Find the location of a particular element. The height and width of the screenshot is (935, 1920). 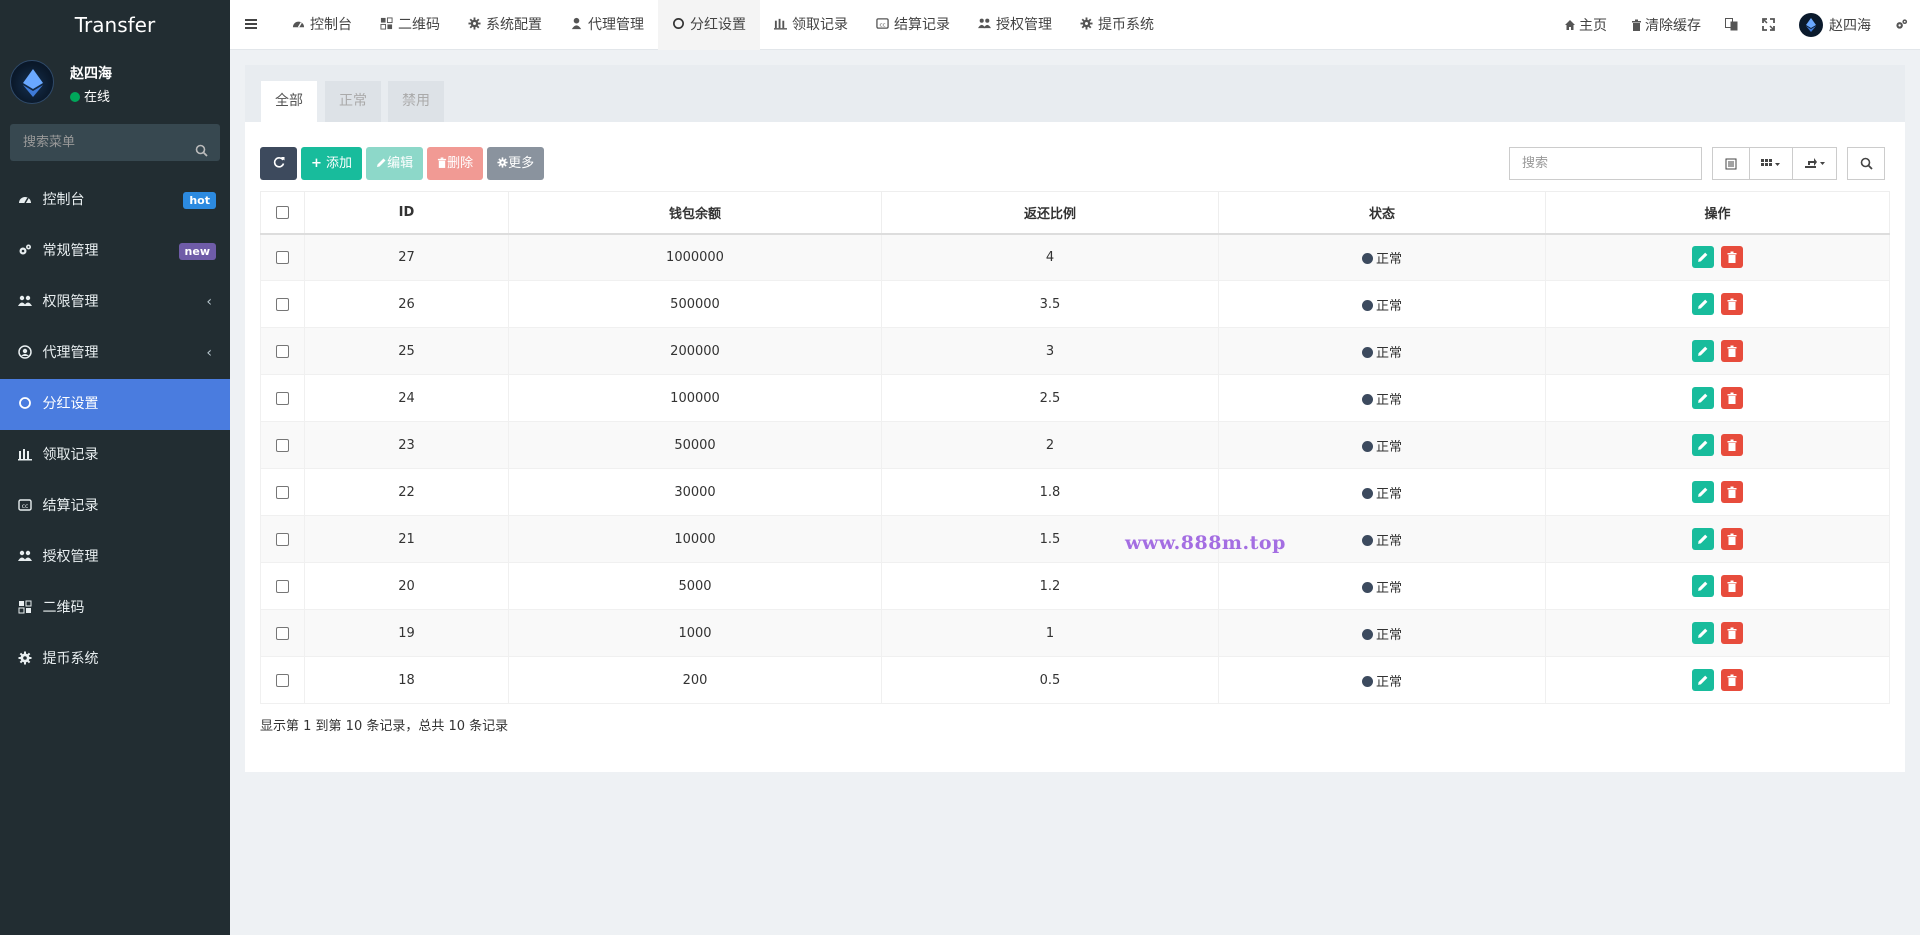

header-ratio: 返还比例 is located at coordinates (1050, 213).